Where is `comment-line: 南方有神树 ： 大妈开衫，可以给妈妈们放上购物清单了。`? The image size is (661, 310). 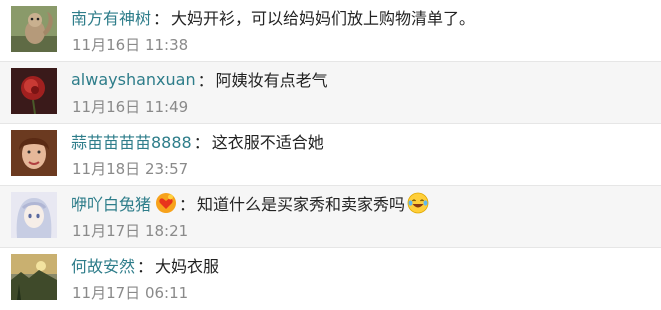 comment-line: 南方有神树 ： 大妈开衫，可以给妈妈们放上购物清单了。 is located at coordinates (273, 17).